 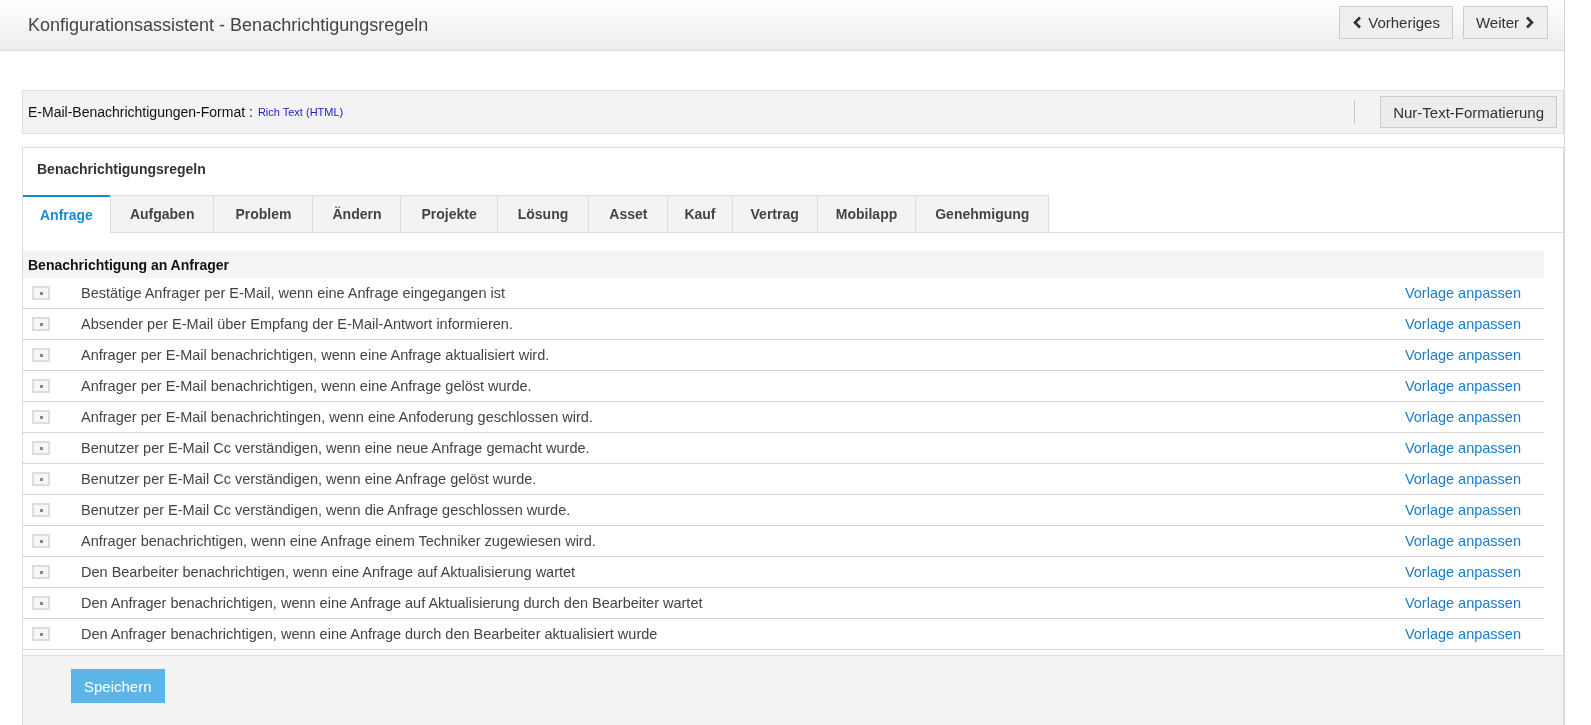 I want to click on next-button: Weiter, so click(x=1505, y=22).